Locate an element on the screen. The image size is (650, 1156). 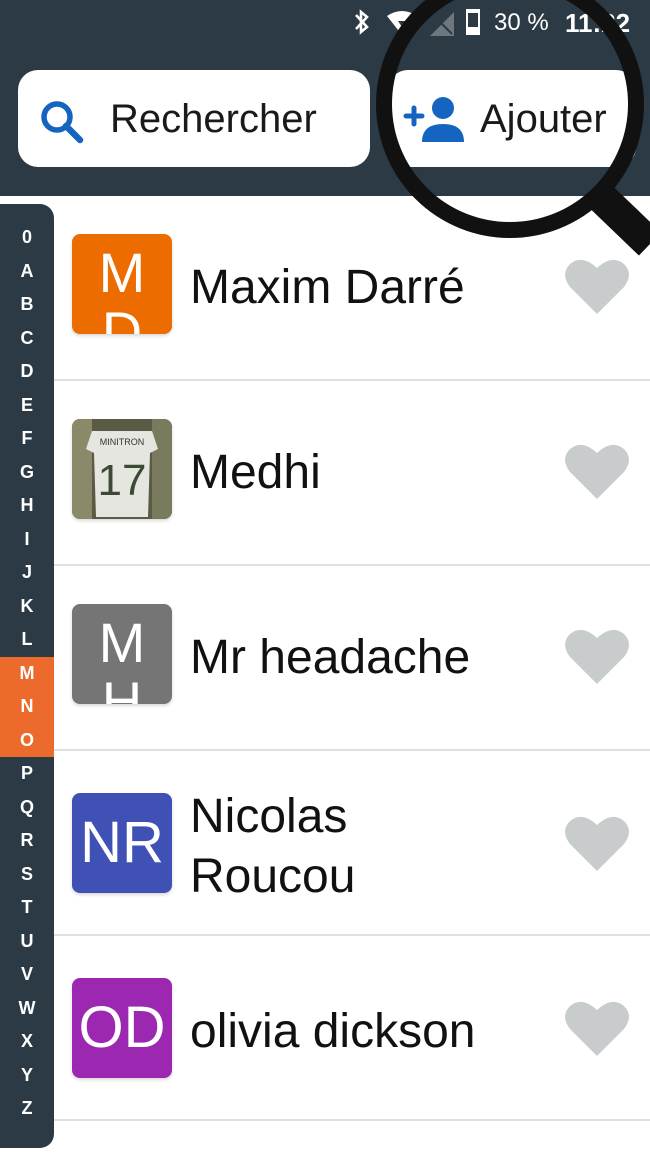
index-letter-e: E is located at coordinates (27, 406).